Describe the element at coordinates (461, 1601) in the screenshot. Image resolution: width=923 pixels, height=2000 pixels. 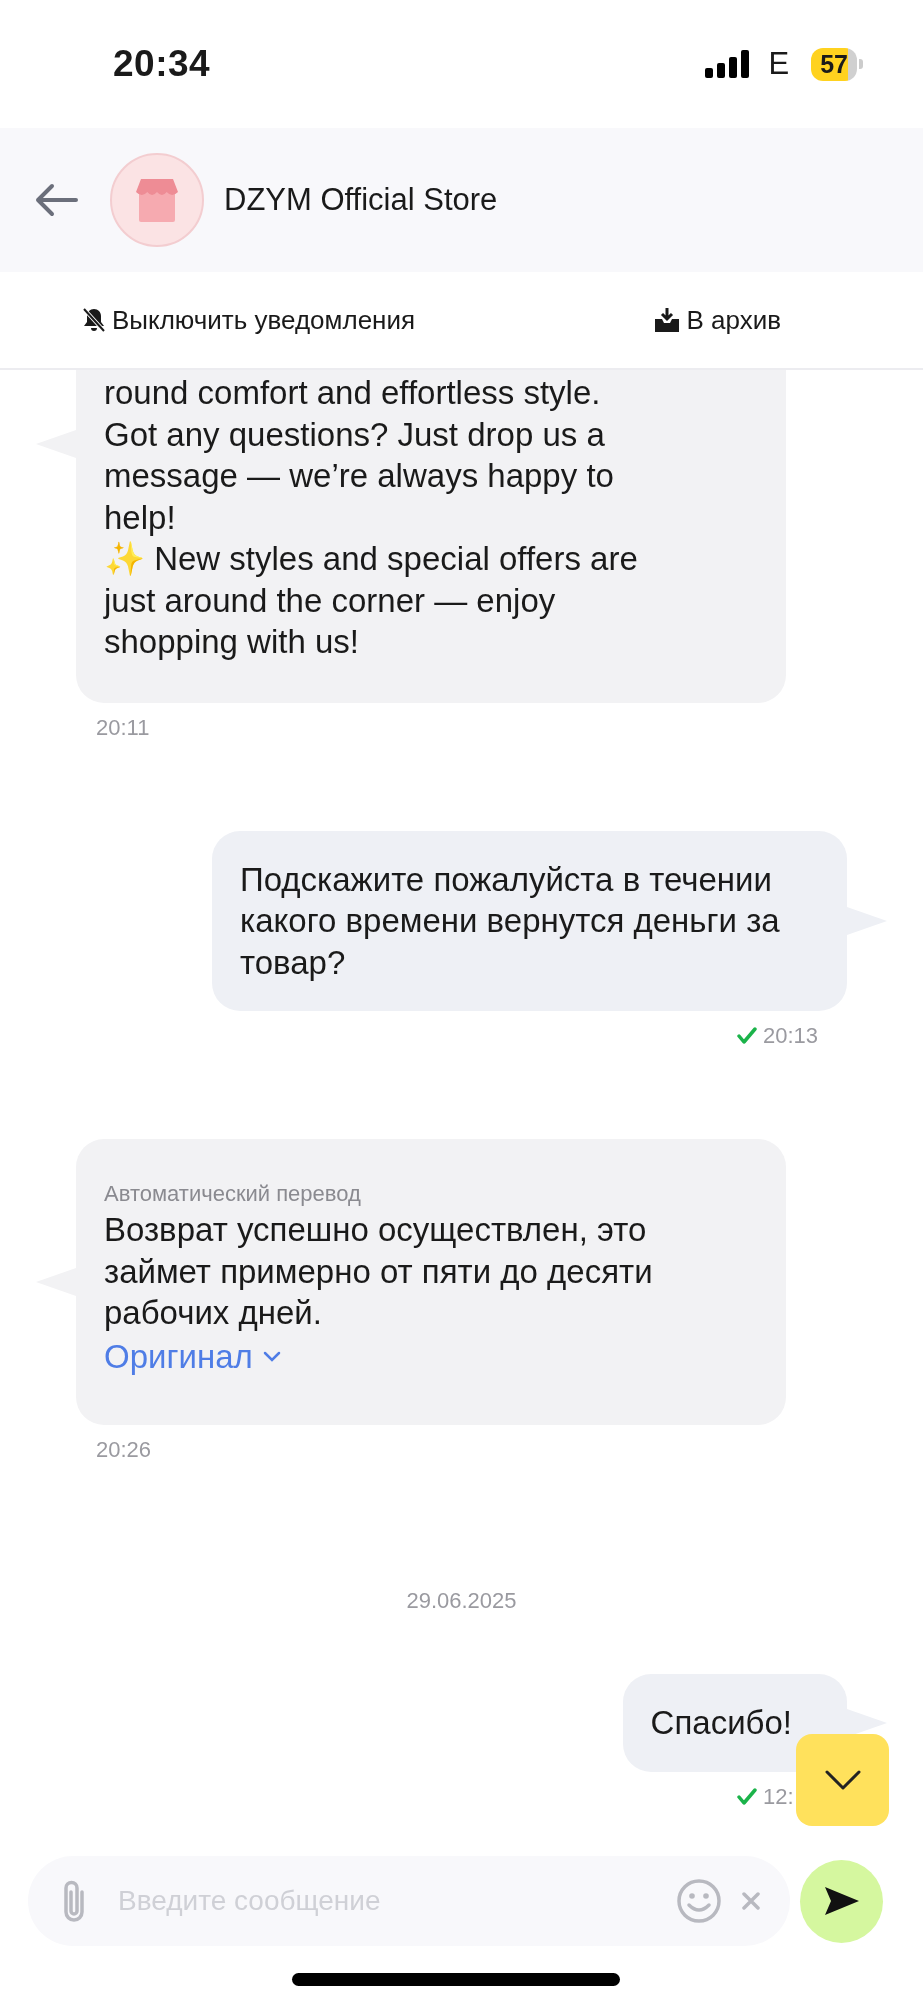
I see `date-separator: 29.06.2025` at that location.